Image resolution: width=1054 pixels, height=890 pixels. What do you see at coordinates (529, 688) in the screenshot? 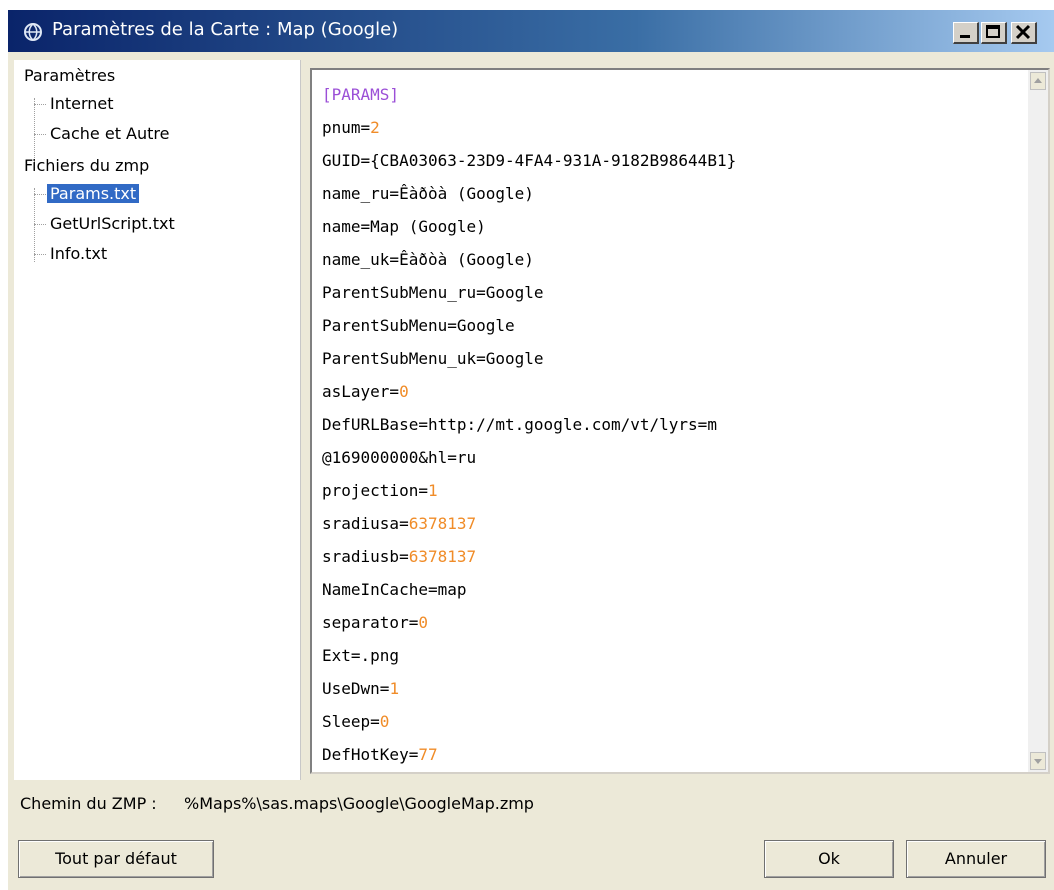
I see `code-line: UseDwn=1` at bounding box center [529, 688].